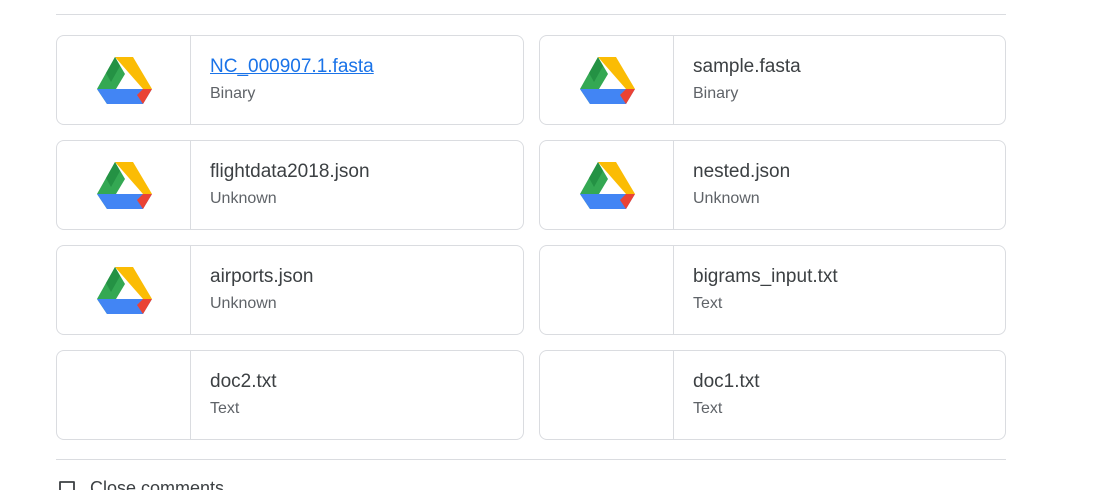  I want to click on file-name: flightdata2018.json, so click(290, 171).